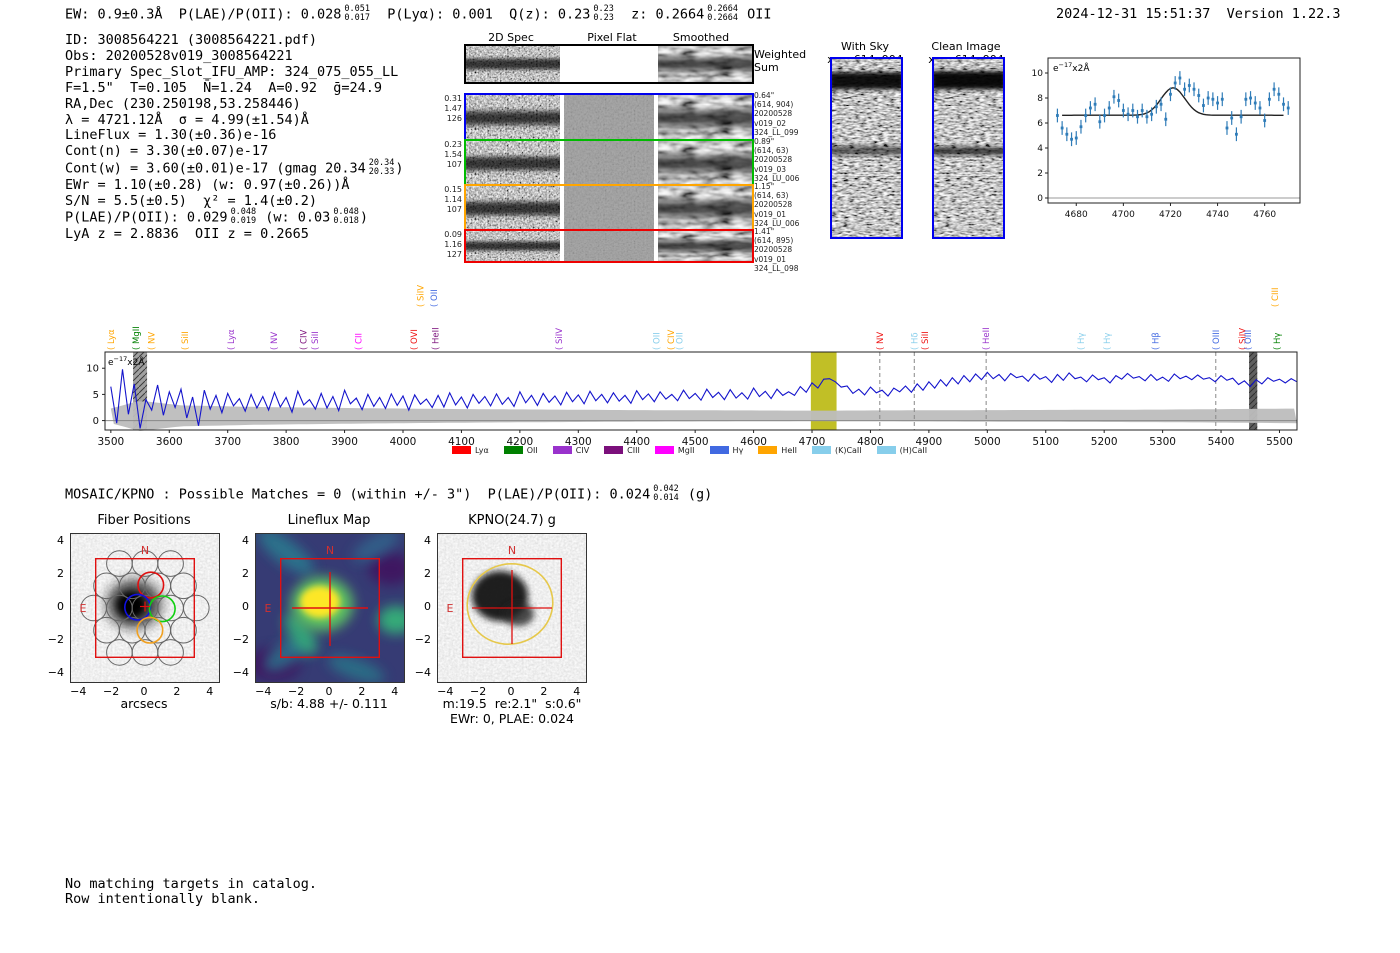  Describe the element at coordinates (836, 450) in the screenshot. I see `legend-item: (K)CaII` at that location.